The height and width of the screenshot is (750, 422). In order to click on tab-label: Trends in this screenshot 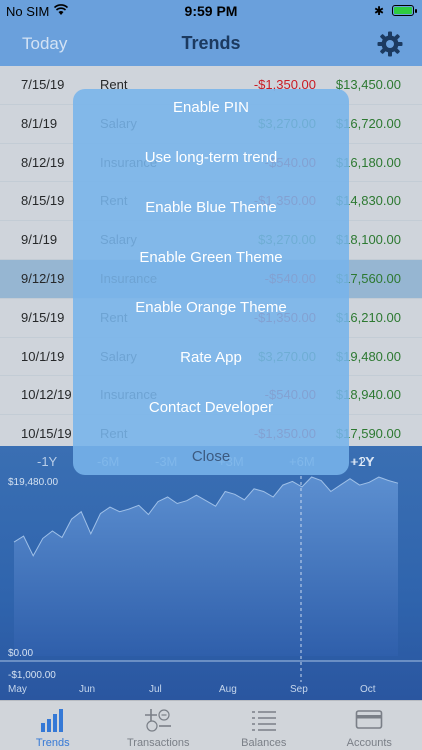, I will do `click(52, 743)`.